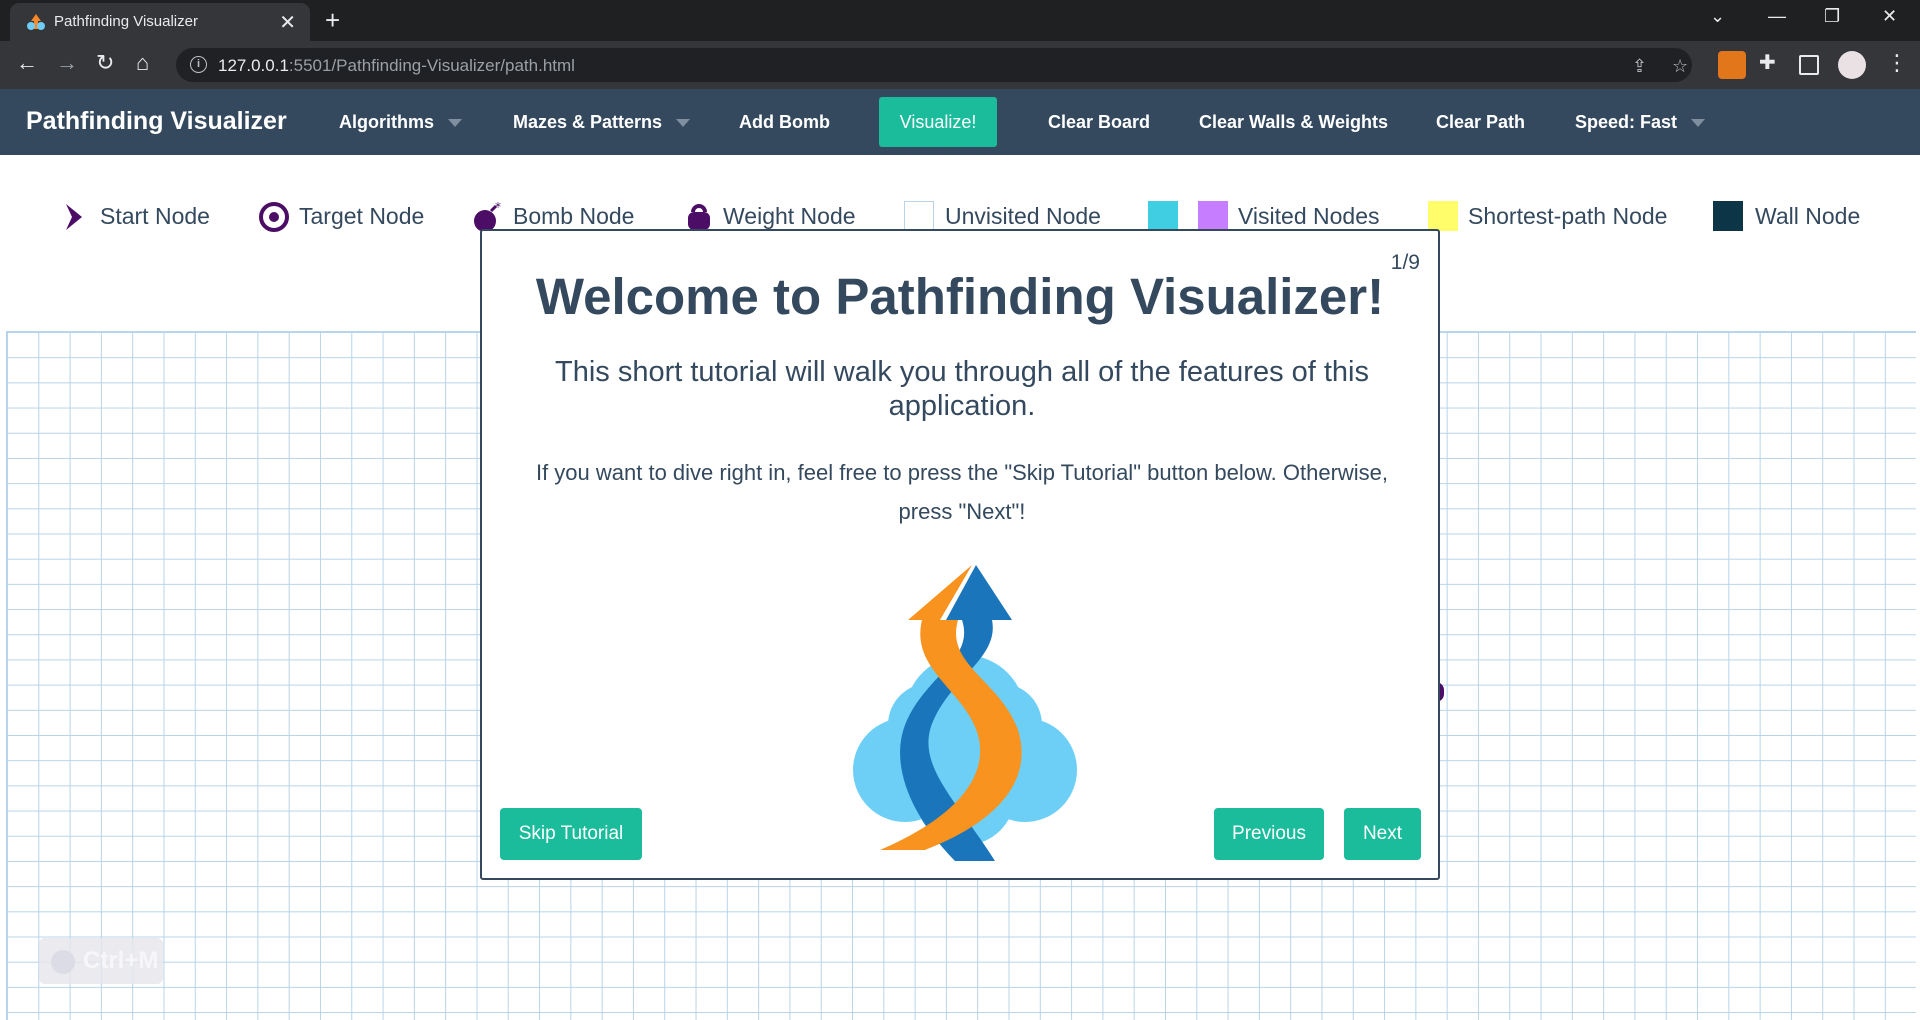 The height and width of the screenshot is (1020, 1920). What do you see at coordinates (1680, 66) in the screenshot?
I see `bookmark-star-icon: ☆` at bounding box center [1680, 66].